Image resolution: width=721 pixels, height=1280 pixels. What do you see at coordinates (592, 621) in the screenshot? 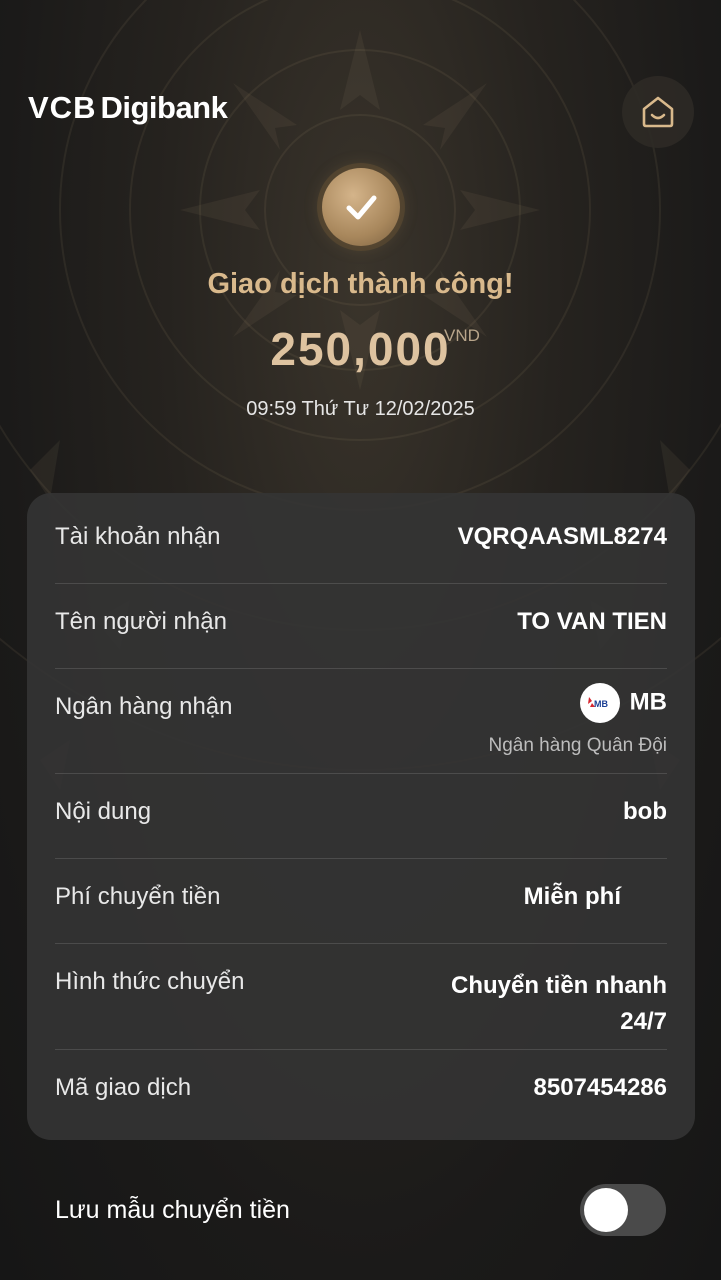
I see `recipient-value: TO VAN TIEN` at bounding box center [592, 621].